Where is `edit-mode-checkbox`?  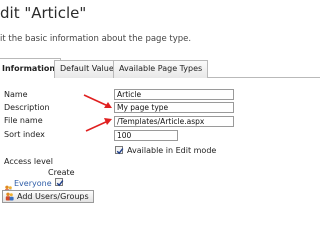 edit-mode-checkbox is located at coordinates (119, 150).